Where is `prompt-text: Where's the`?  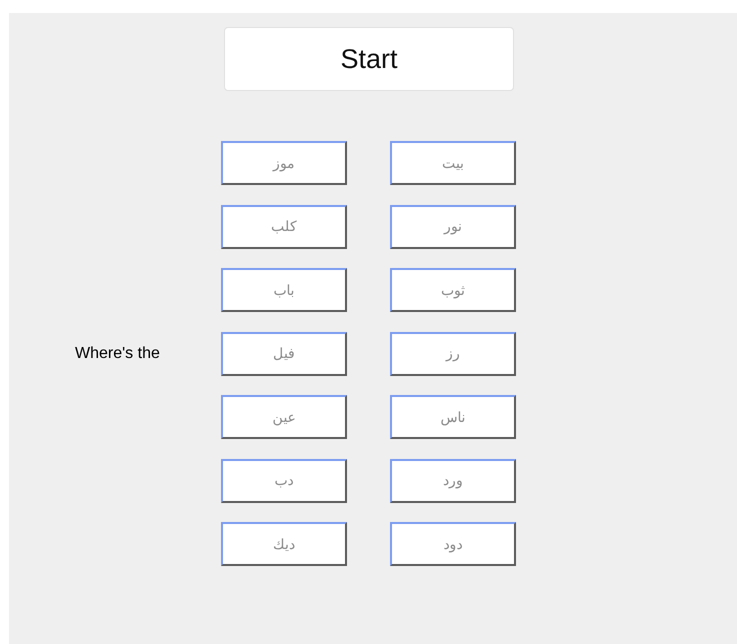
prompt-text: Where's the is located at coordinates (117, 354).